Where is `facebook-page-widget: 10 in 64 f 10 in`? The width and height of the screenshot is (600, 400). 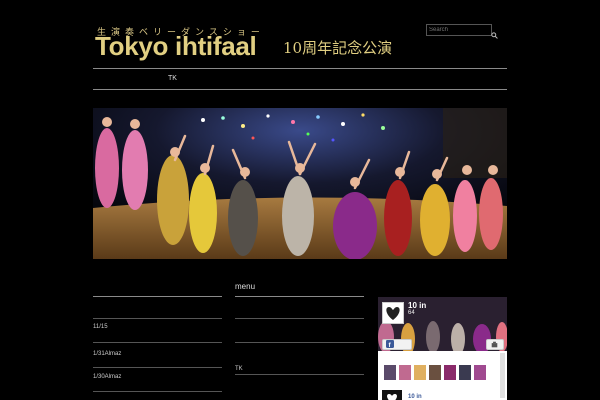
facebook-page-widget: 10 in 64 f 10 in is located at coordinates (442, 348).